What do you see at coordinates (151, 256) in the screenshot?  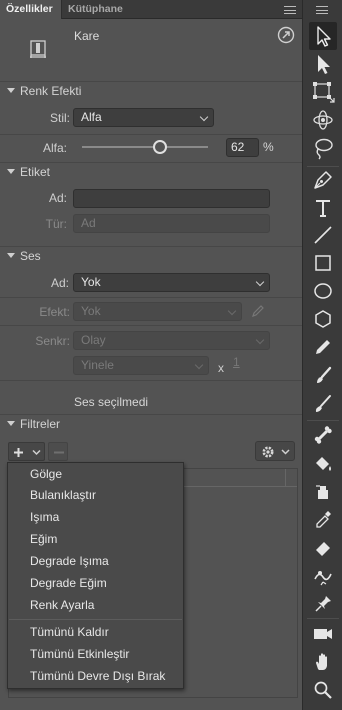 I see `section-sound: Ses` at bounding box center [151, 256].